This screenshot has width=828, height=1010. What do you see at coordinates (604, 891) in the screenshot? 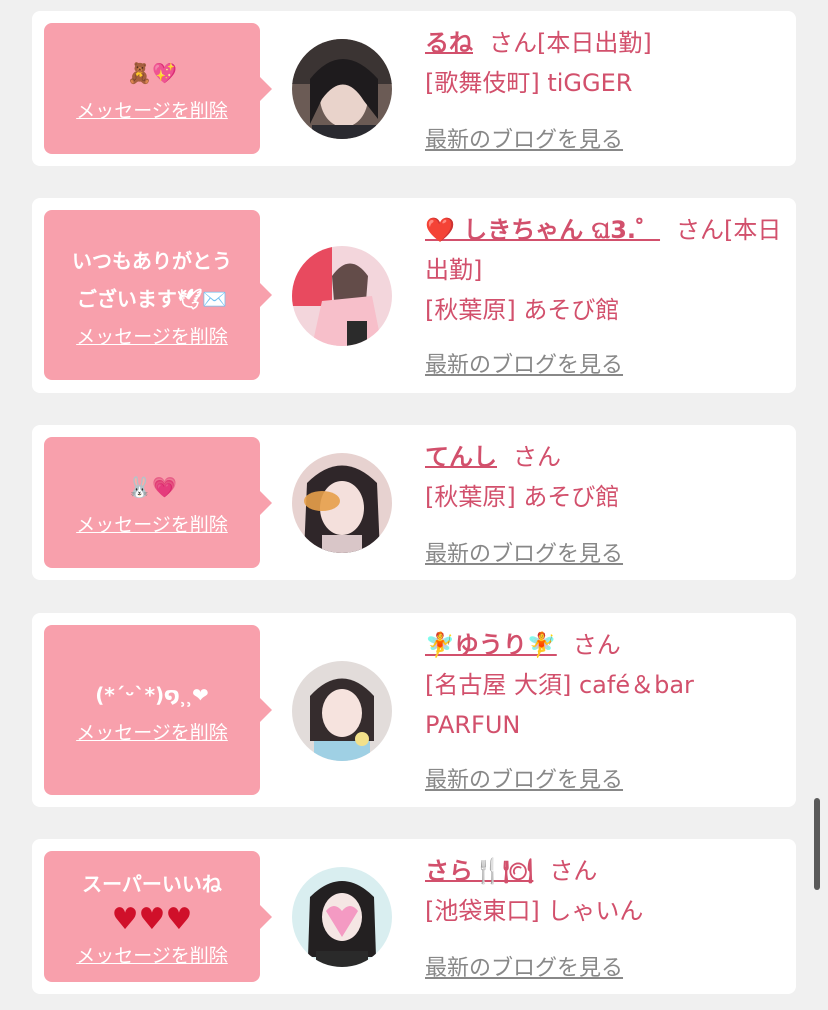
I see `info: さら🍴🍽 さん [池袋東口] しゃいん` at bounding box center [604, 891].